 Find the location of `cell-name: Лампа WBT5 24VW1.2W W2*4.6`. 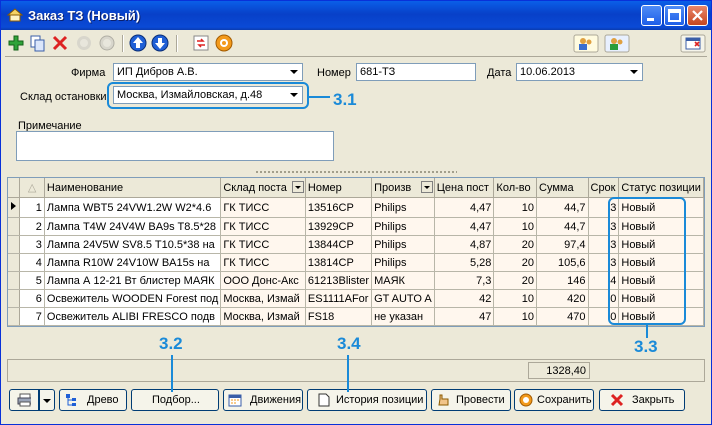

cell-name: Лампа WBT5 24VW1.2W W2*4.6 is located at coordinates (133, 207).